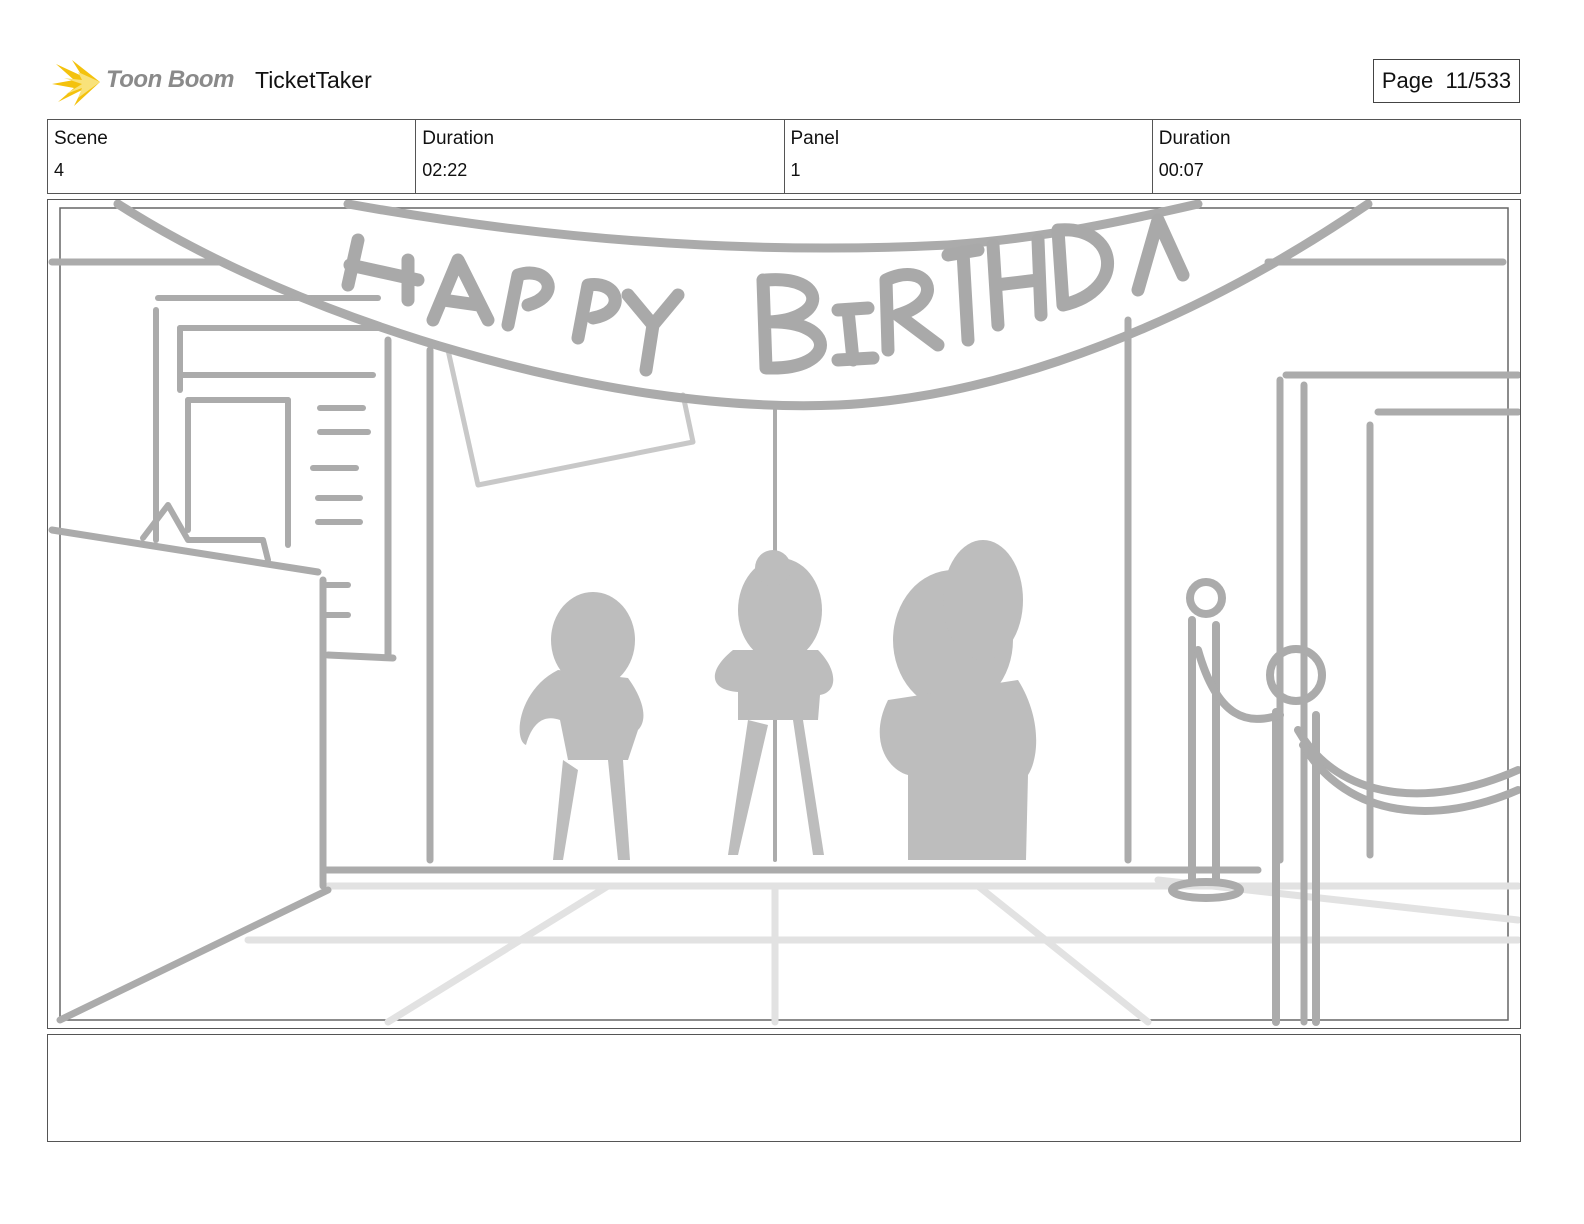 This screenshot has width=1584, height=1224. I want to click on panel-duration-label: Duration, so click(1194, 138).